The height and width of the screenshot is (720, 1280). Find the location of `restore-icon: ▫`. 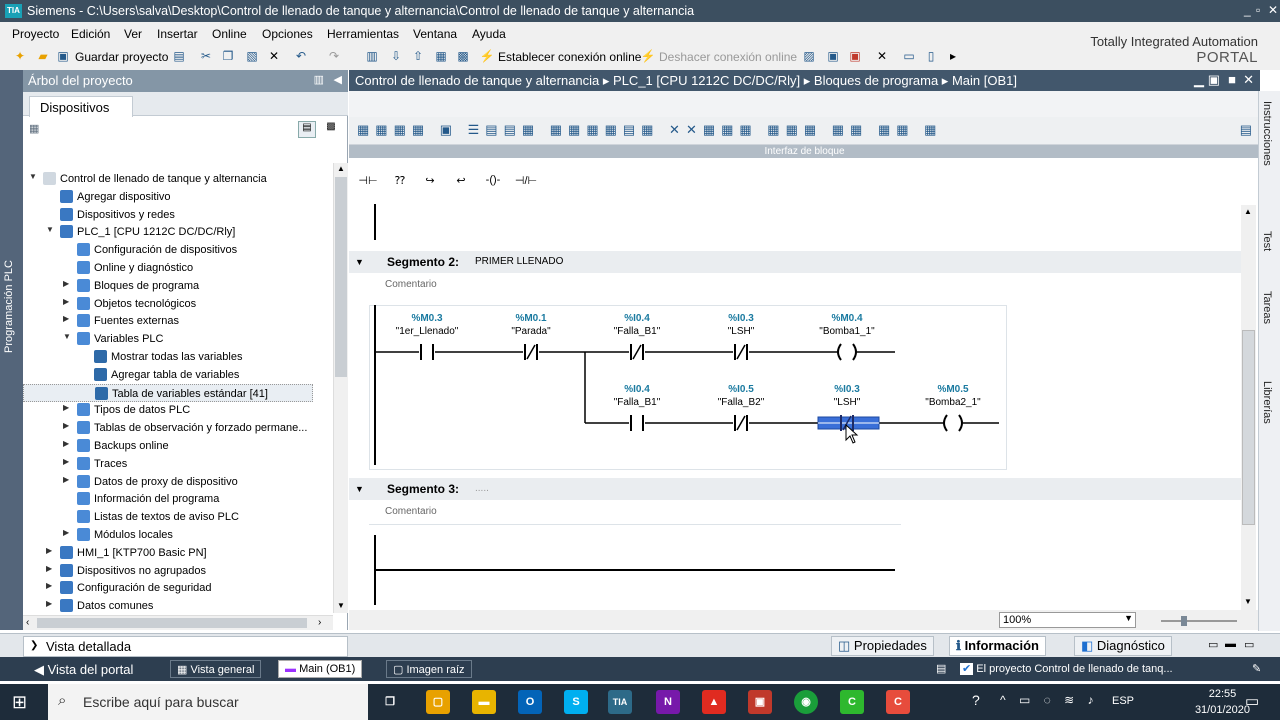

restore-icon: ▫ is located at coordinates (1258, 10).